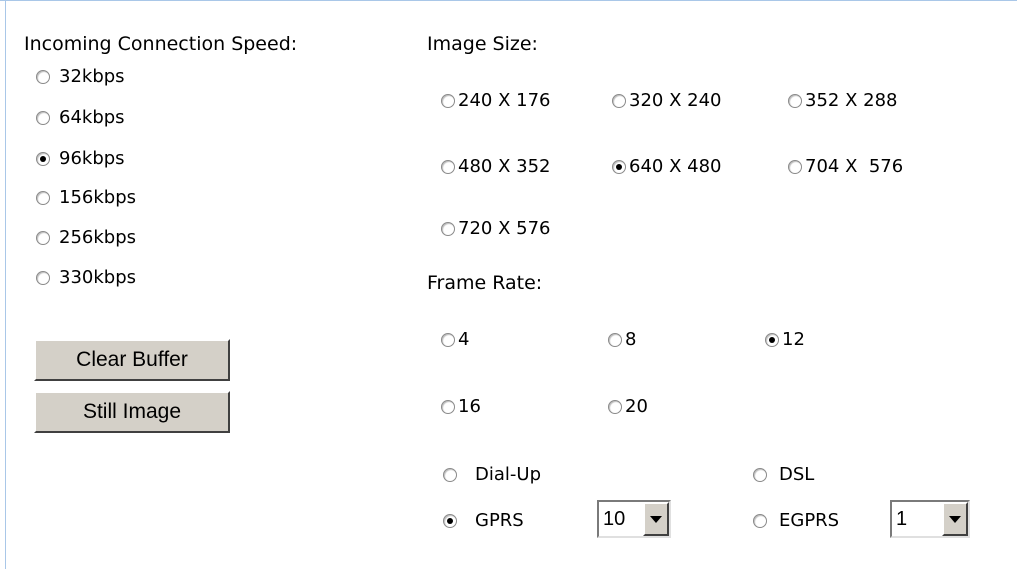 This screenshot has width=1017, height=569. Describe the element at coordinates (783, 474) in the screenshot. I see `network-option-dsl: DSL` at that location.